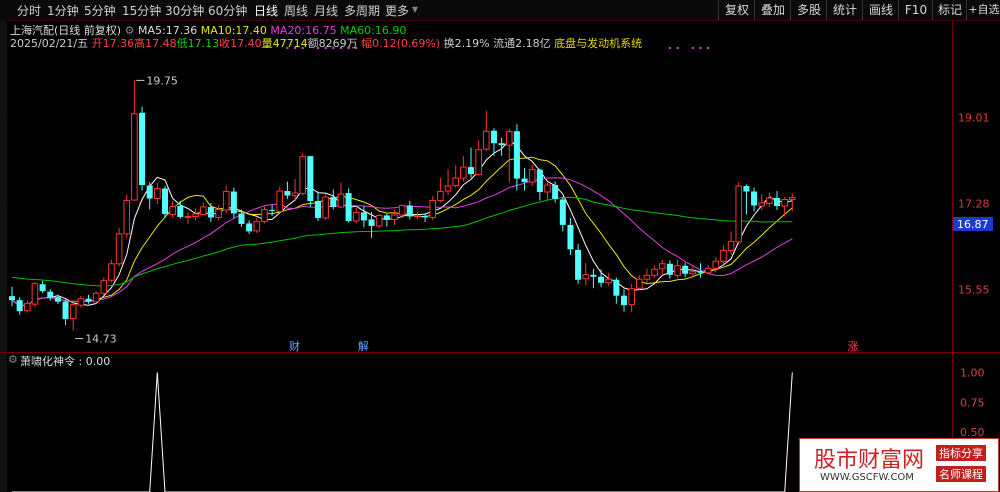 The height and width of the screenshot is (492, 1000). I want to click on event-marker: 解, so click(363, 346).